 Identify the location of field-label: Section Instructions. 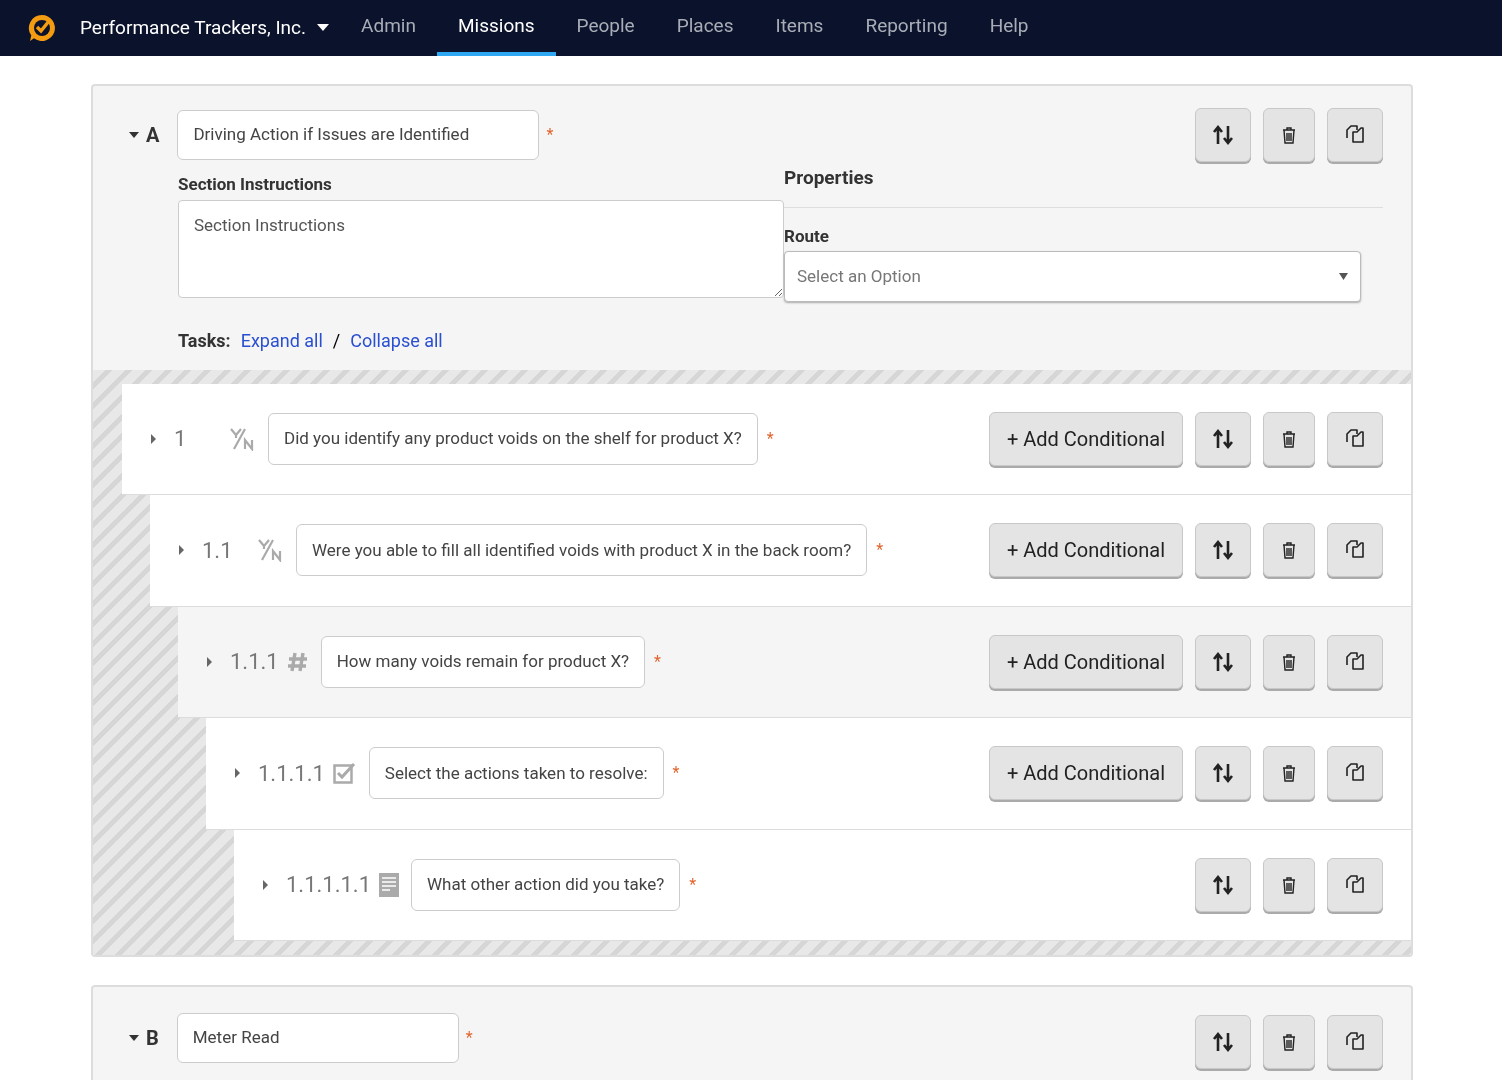
(255, 184).